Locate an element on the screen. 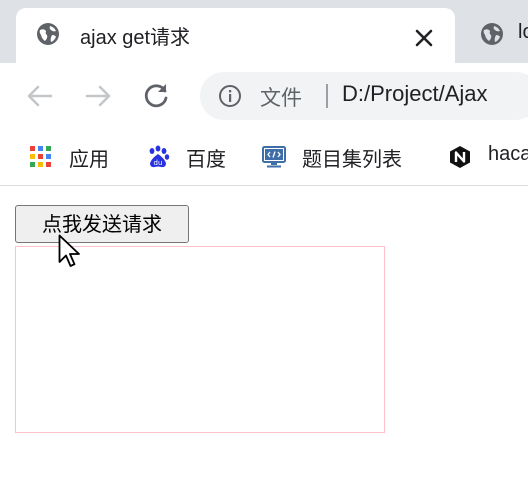 This screenshot has height=480, width=528. bookmark-baidu: du 百度 is located at coordinates (191, 157).